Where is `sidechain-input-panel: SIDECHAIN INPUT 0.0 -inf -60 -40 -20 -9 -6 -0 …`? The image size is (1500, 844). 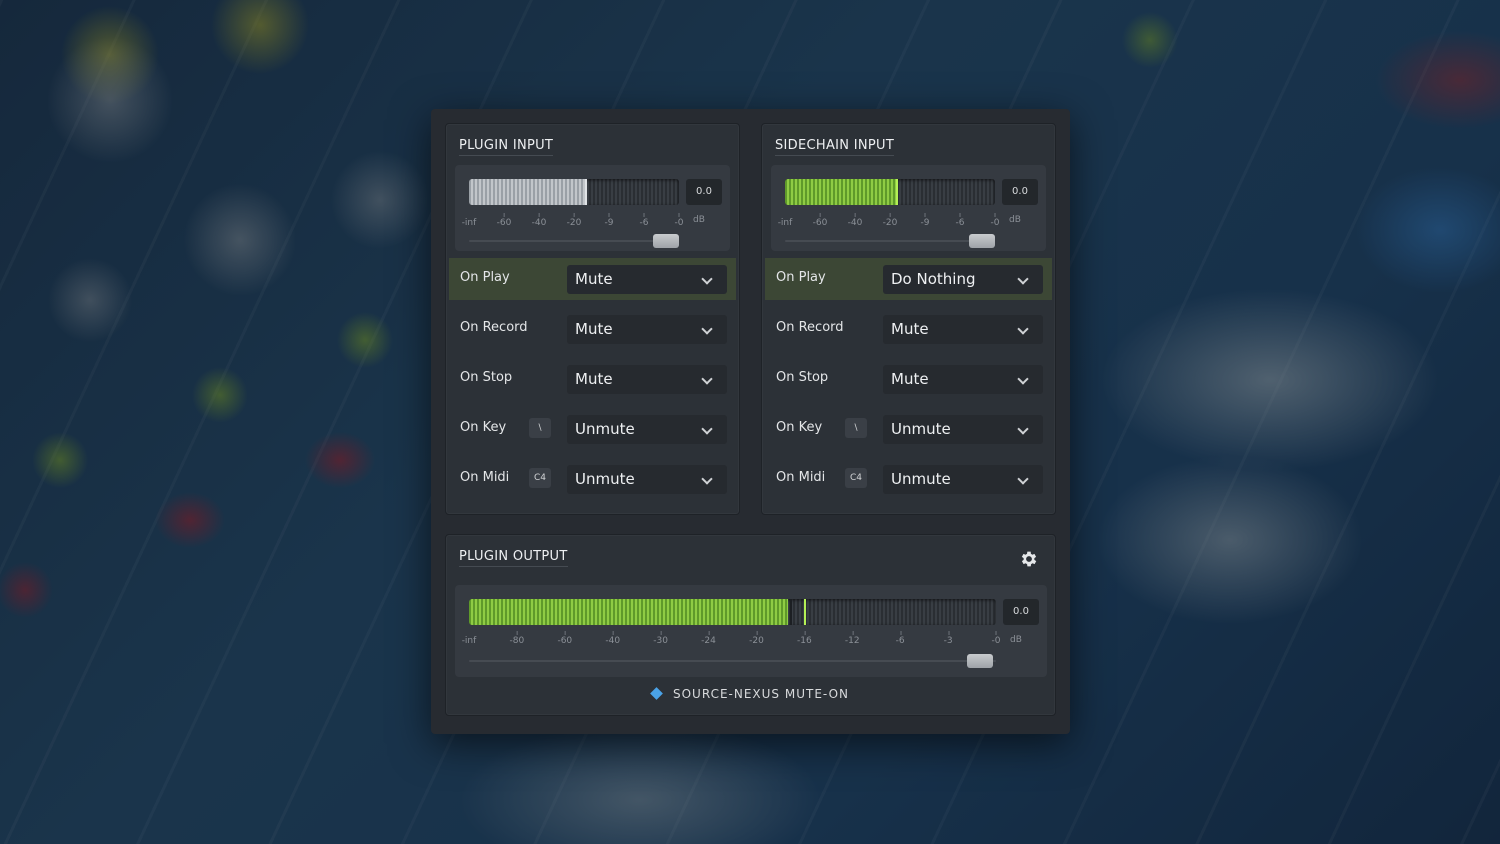
sidechain-input-panel: SIDECHAIN INPUT 0.0 -inf -60 -40 -20 -9 -6 -0 … is located at coordinates (908, 319).